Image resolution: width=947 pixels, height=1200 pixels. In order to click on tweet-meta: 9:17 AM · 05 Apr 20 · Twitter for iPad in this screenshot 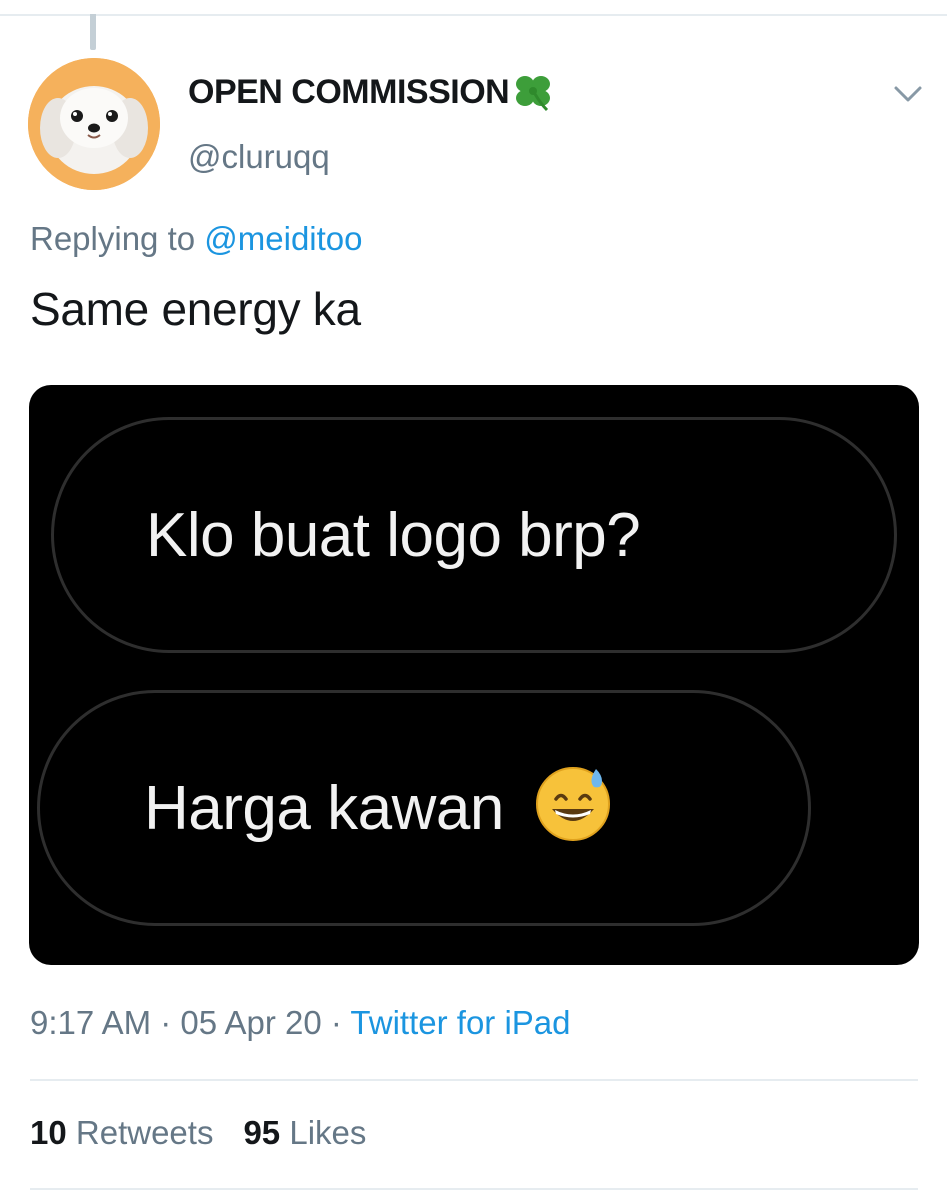, I will do `click(300, 1023)`.